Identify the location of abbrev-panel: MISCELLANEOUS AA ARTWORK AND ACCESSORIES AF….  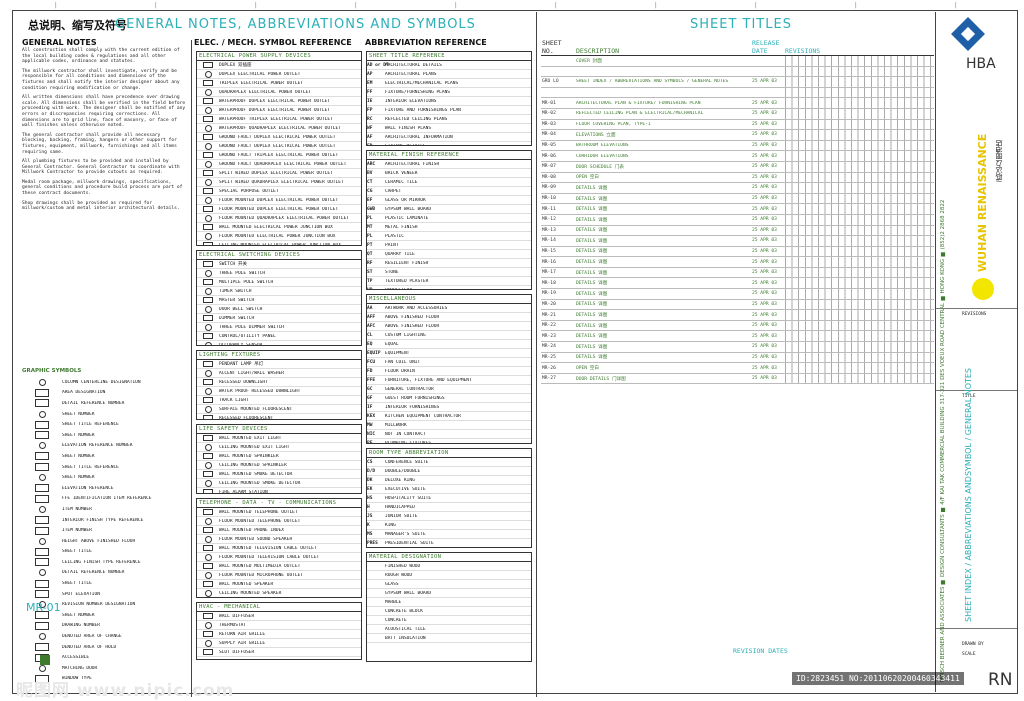
(449, 369).